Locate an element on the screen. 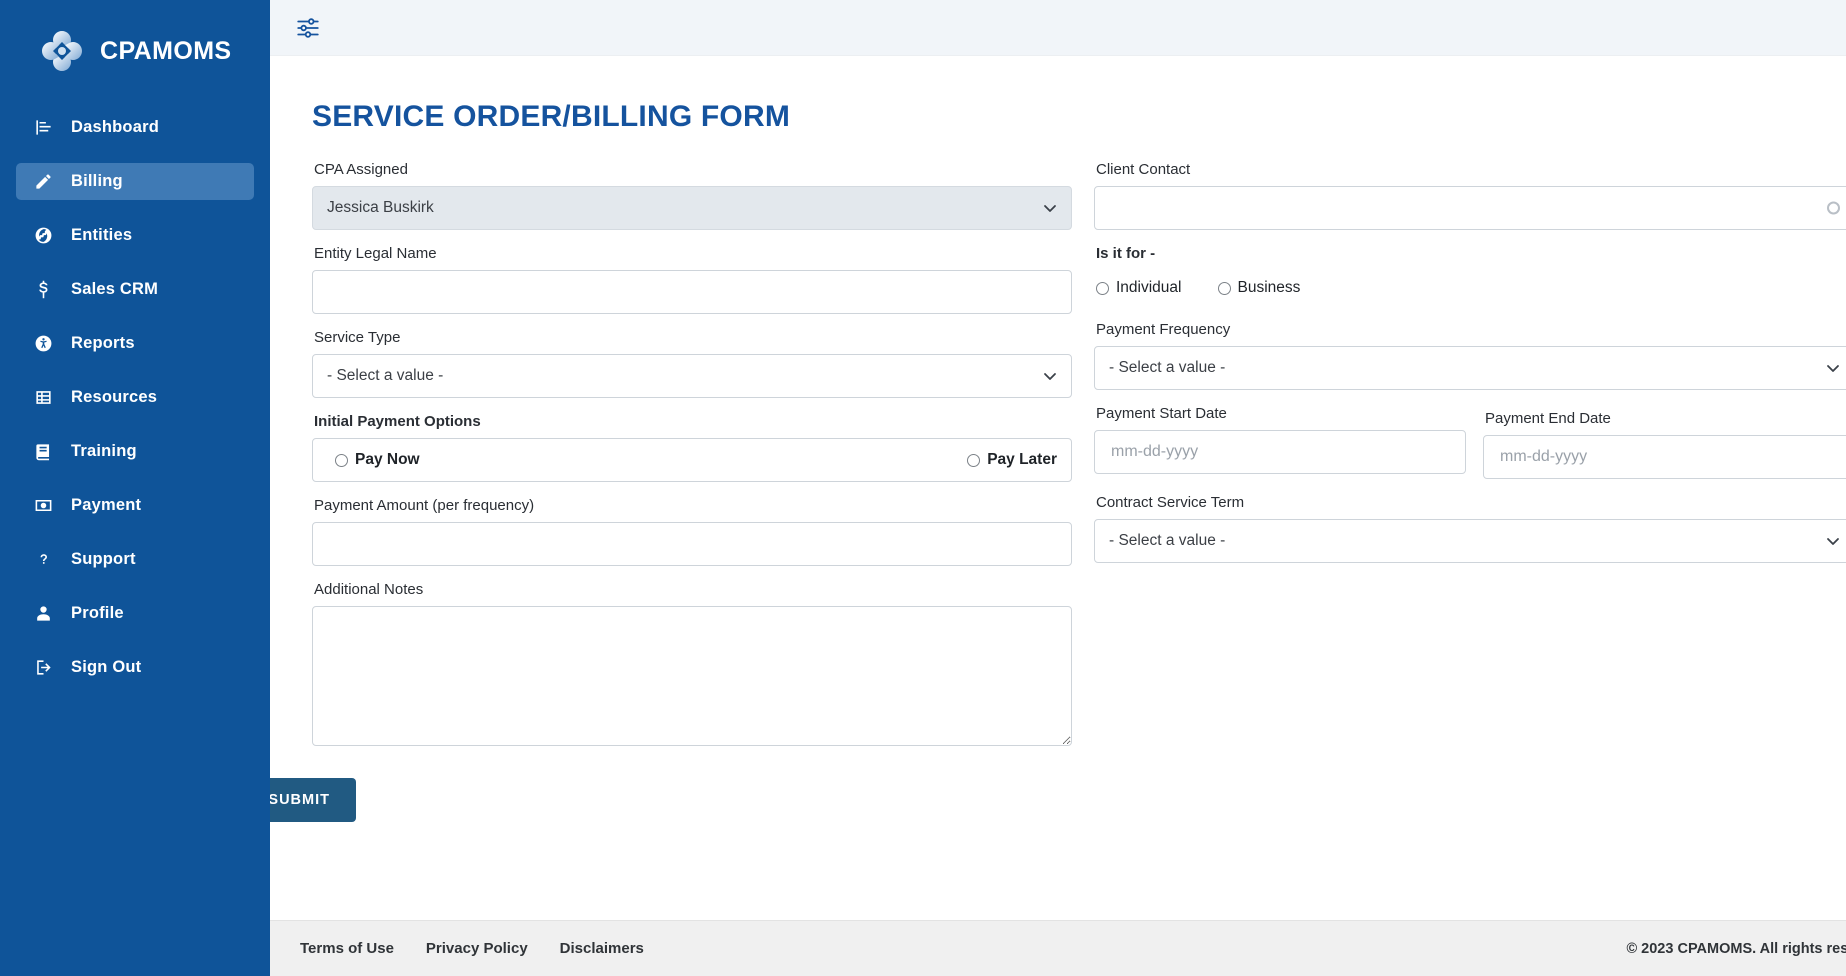 The image size is (1846, 976). page-title: SERVICE ORDER/BILLING FORM is located at coordinates (551, 116).